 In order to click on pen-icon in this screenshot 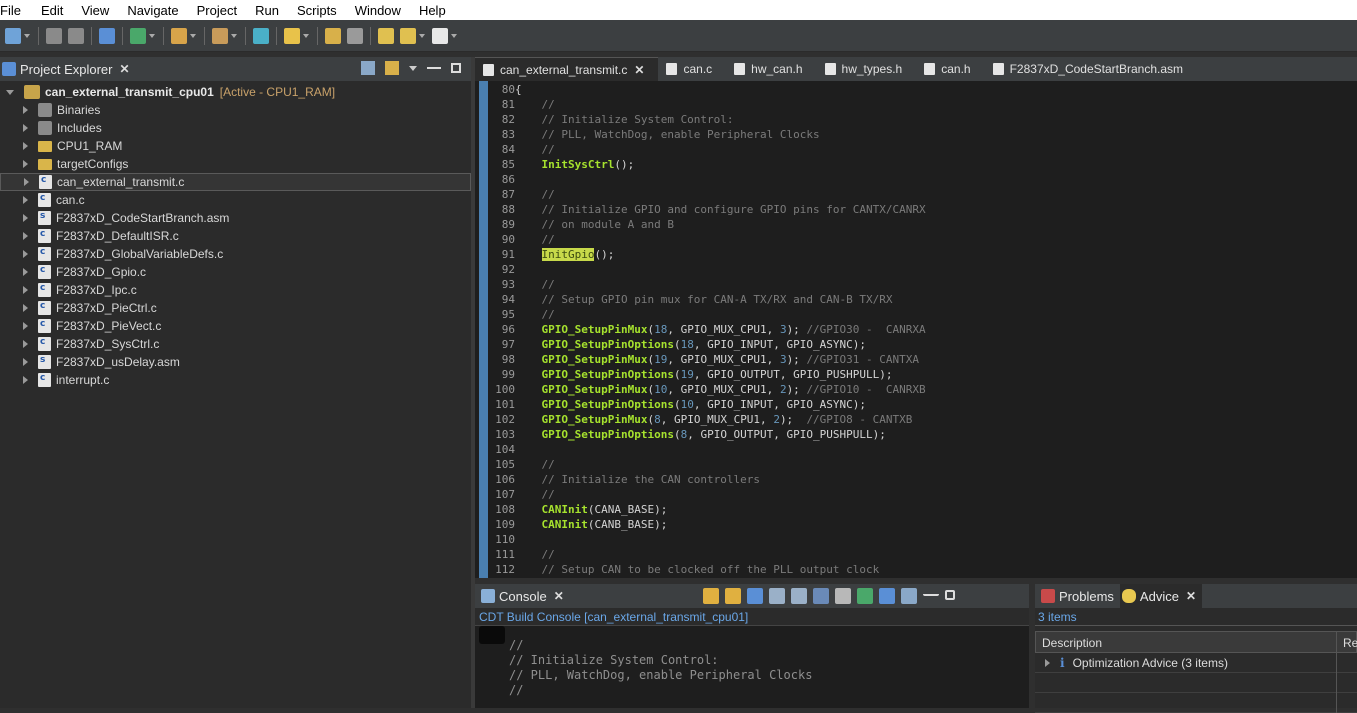, I will do `click(292, 35)`.